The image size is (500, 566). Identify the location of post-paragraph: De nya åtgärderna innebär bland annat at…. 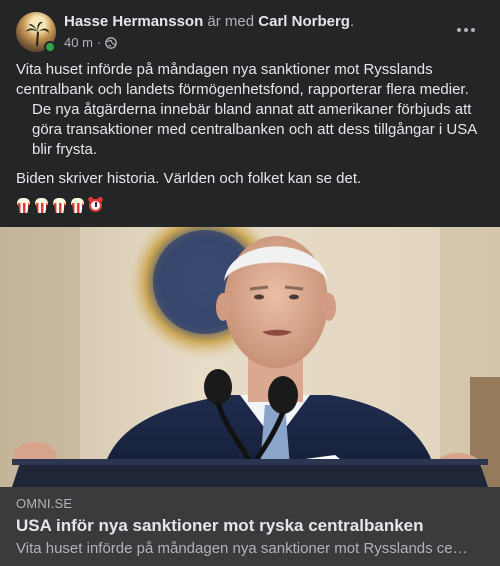
(254, 129).